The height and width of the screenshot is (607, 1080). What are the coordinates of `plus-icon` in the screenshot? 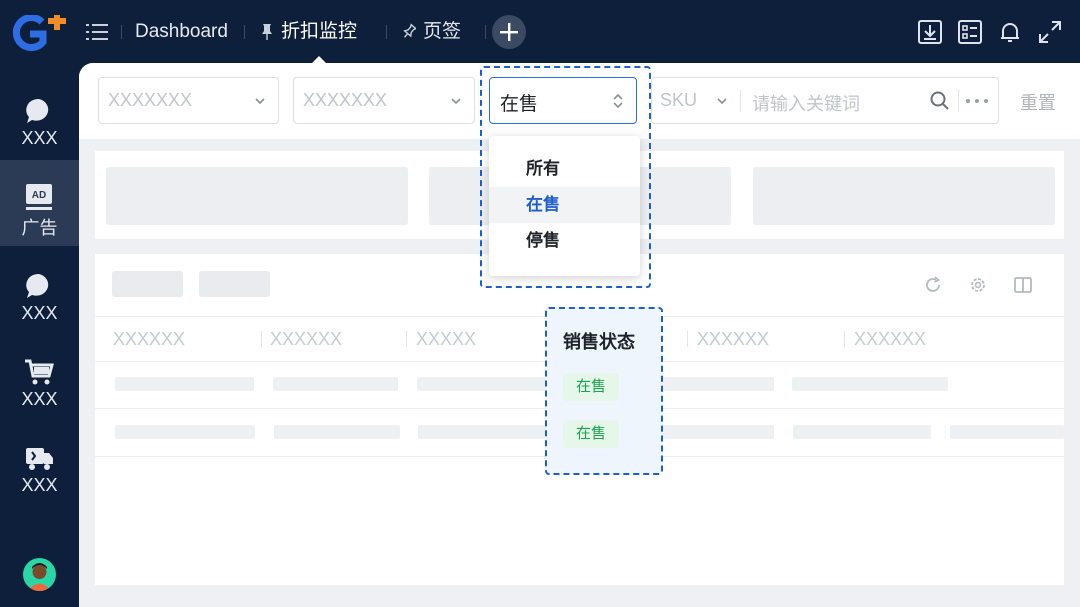 It's located at (509, 32).